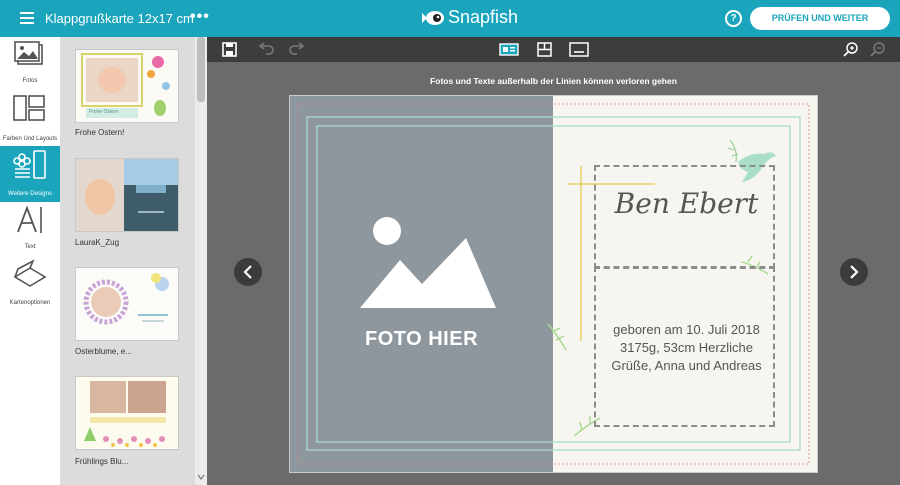  I want to click on rail-label-text: Text, so click(30, 247).